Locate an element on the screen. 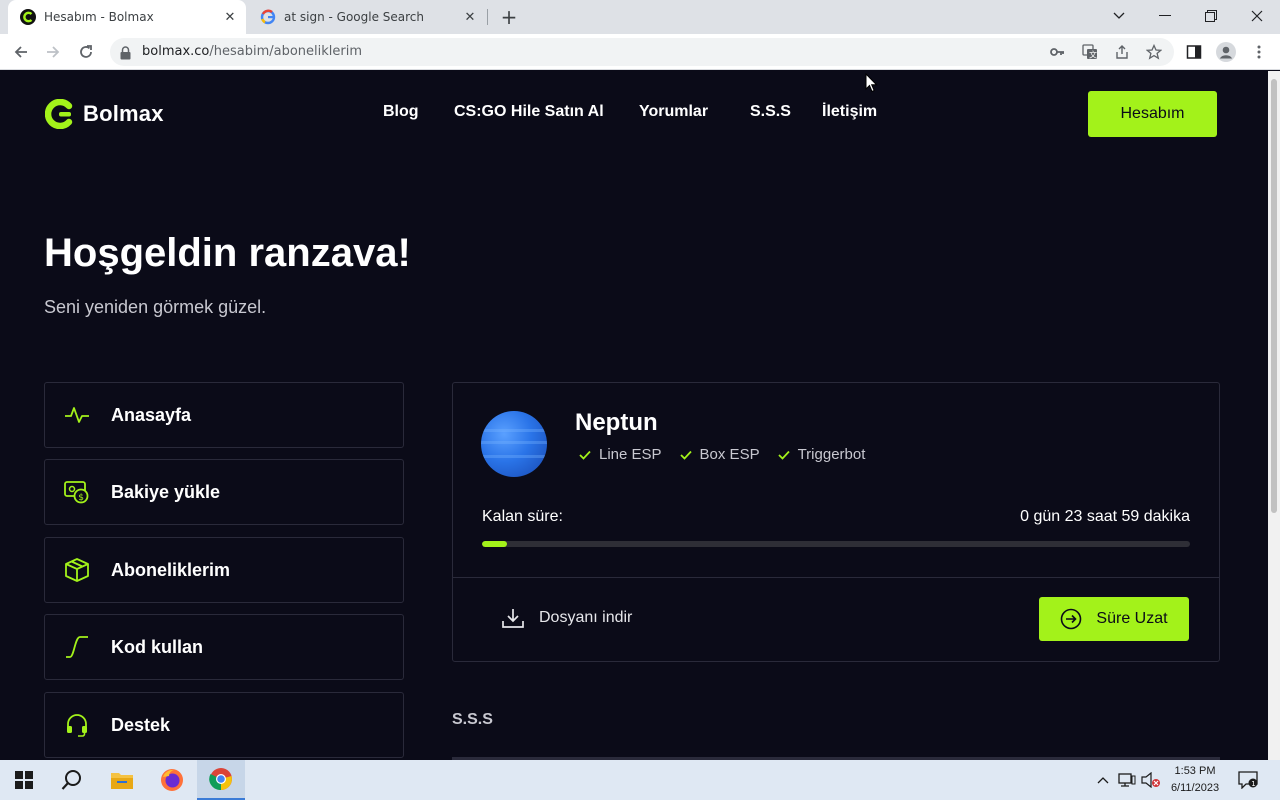  page-title: Hoşgeldin ranzava! is located at coordinates (227, 253).